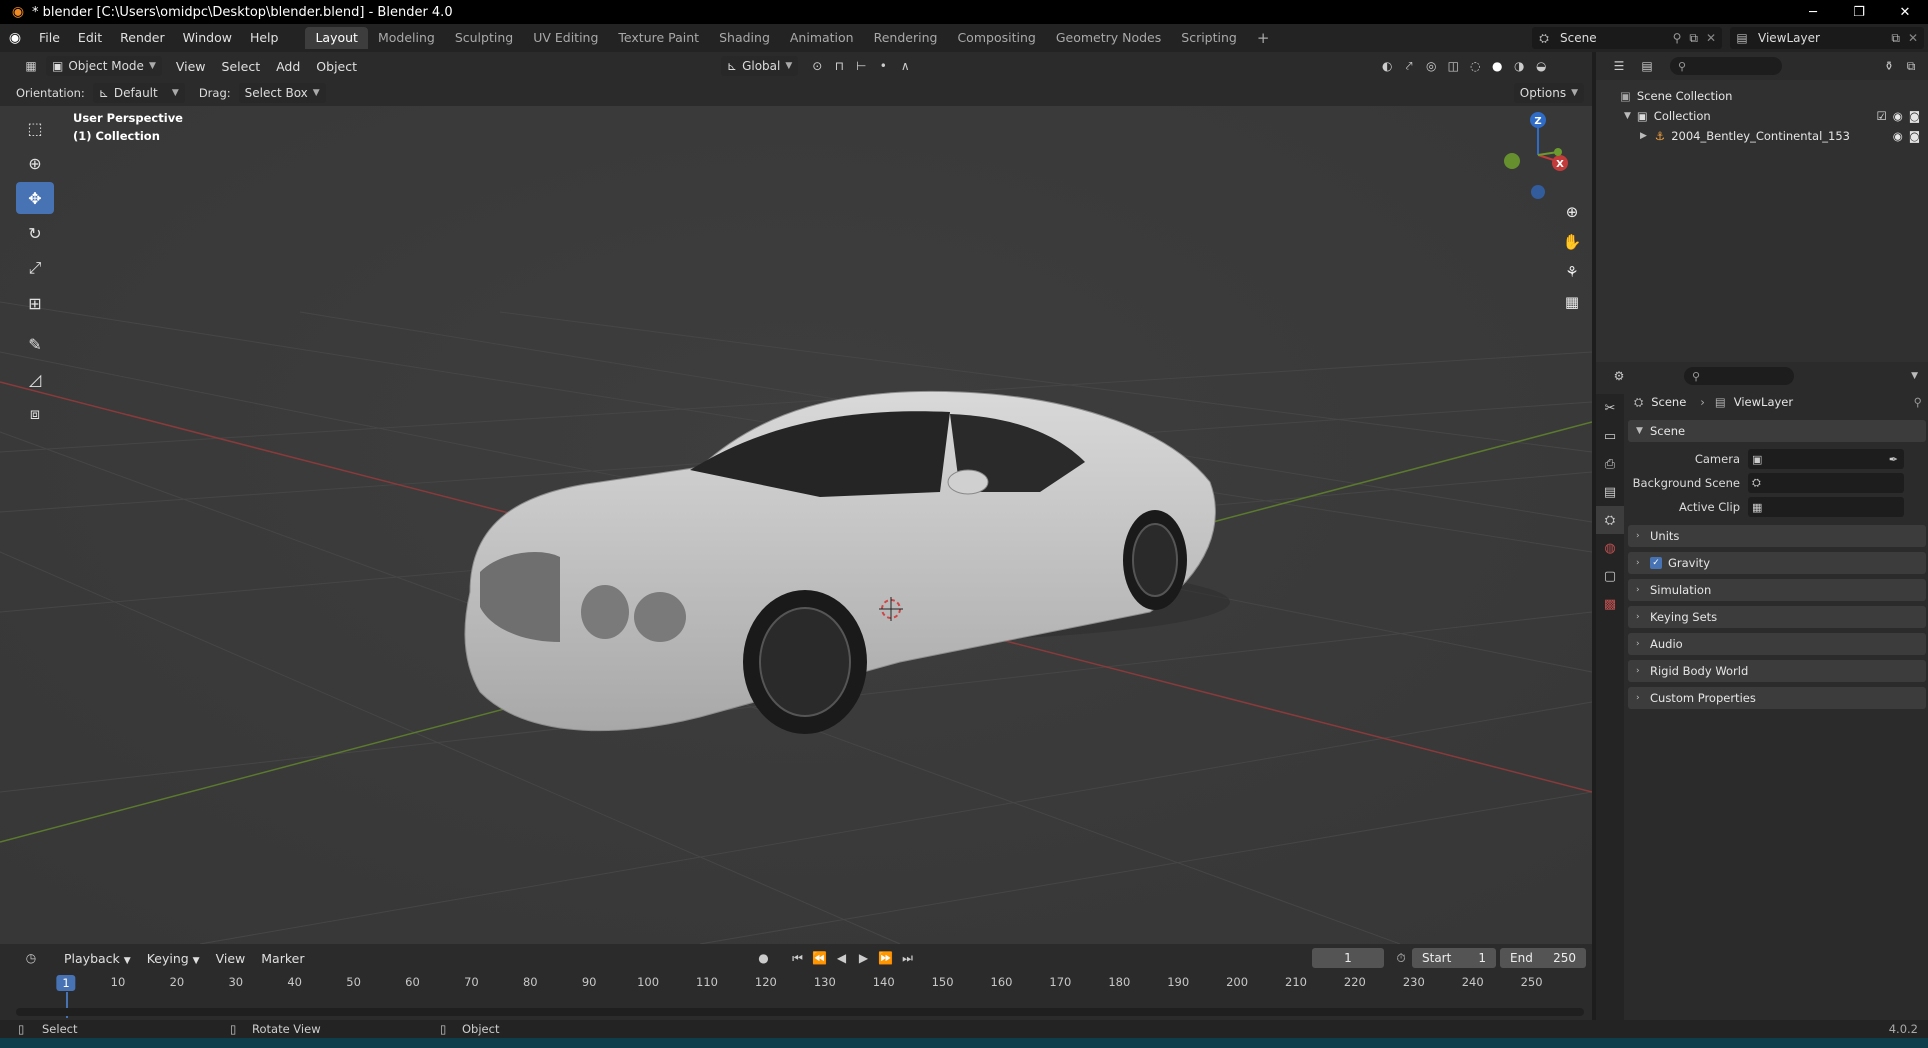 This screenshot has width=1928, height=1048. Describe the element at coordinates (839, 66) in the screenshot. I see `snap-icon: ⊓` at that location.